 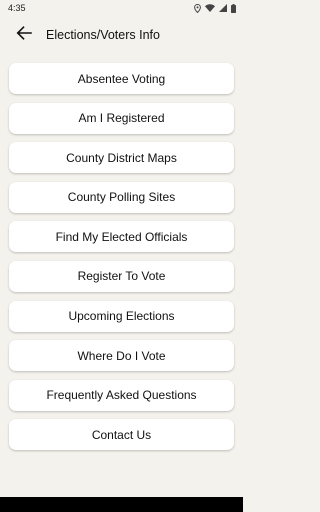 I want to click on status-icons, so click(x=215, y=8).